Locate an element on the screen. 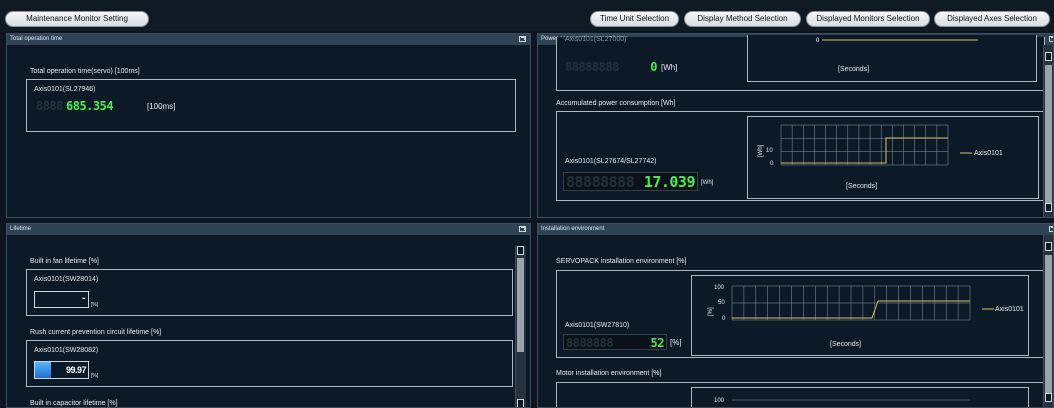  y-axis-label: [%] is located at coordinates (711, 311).